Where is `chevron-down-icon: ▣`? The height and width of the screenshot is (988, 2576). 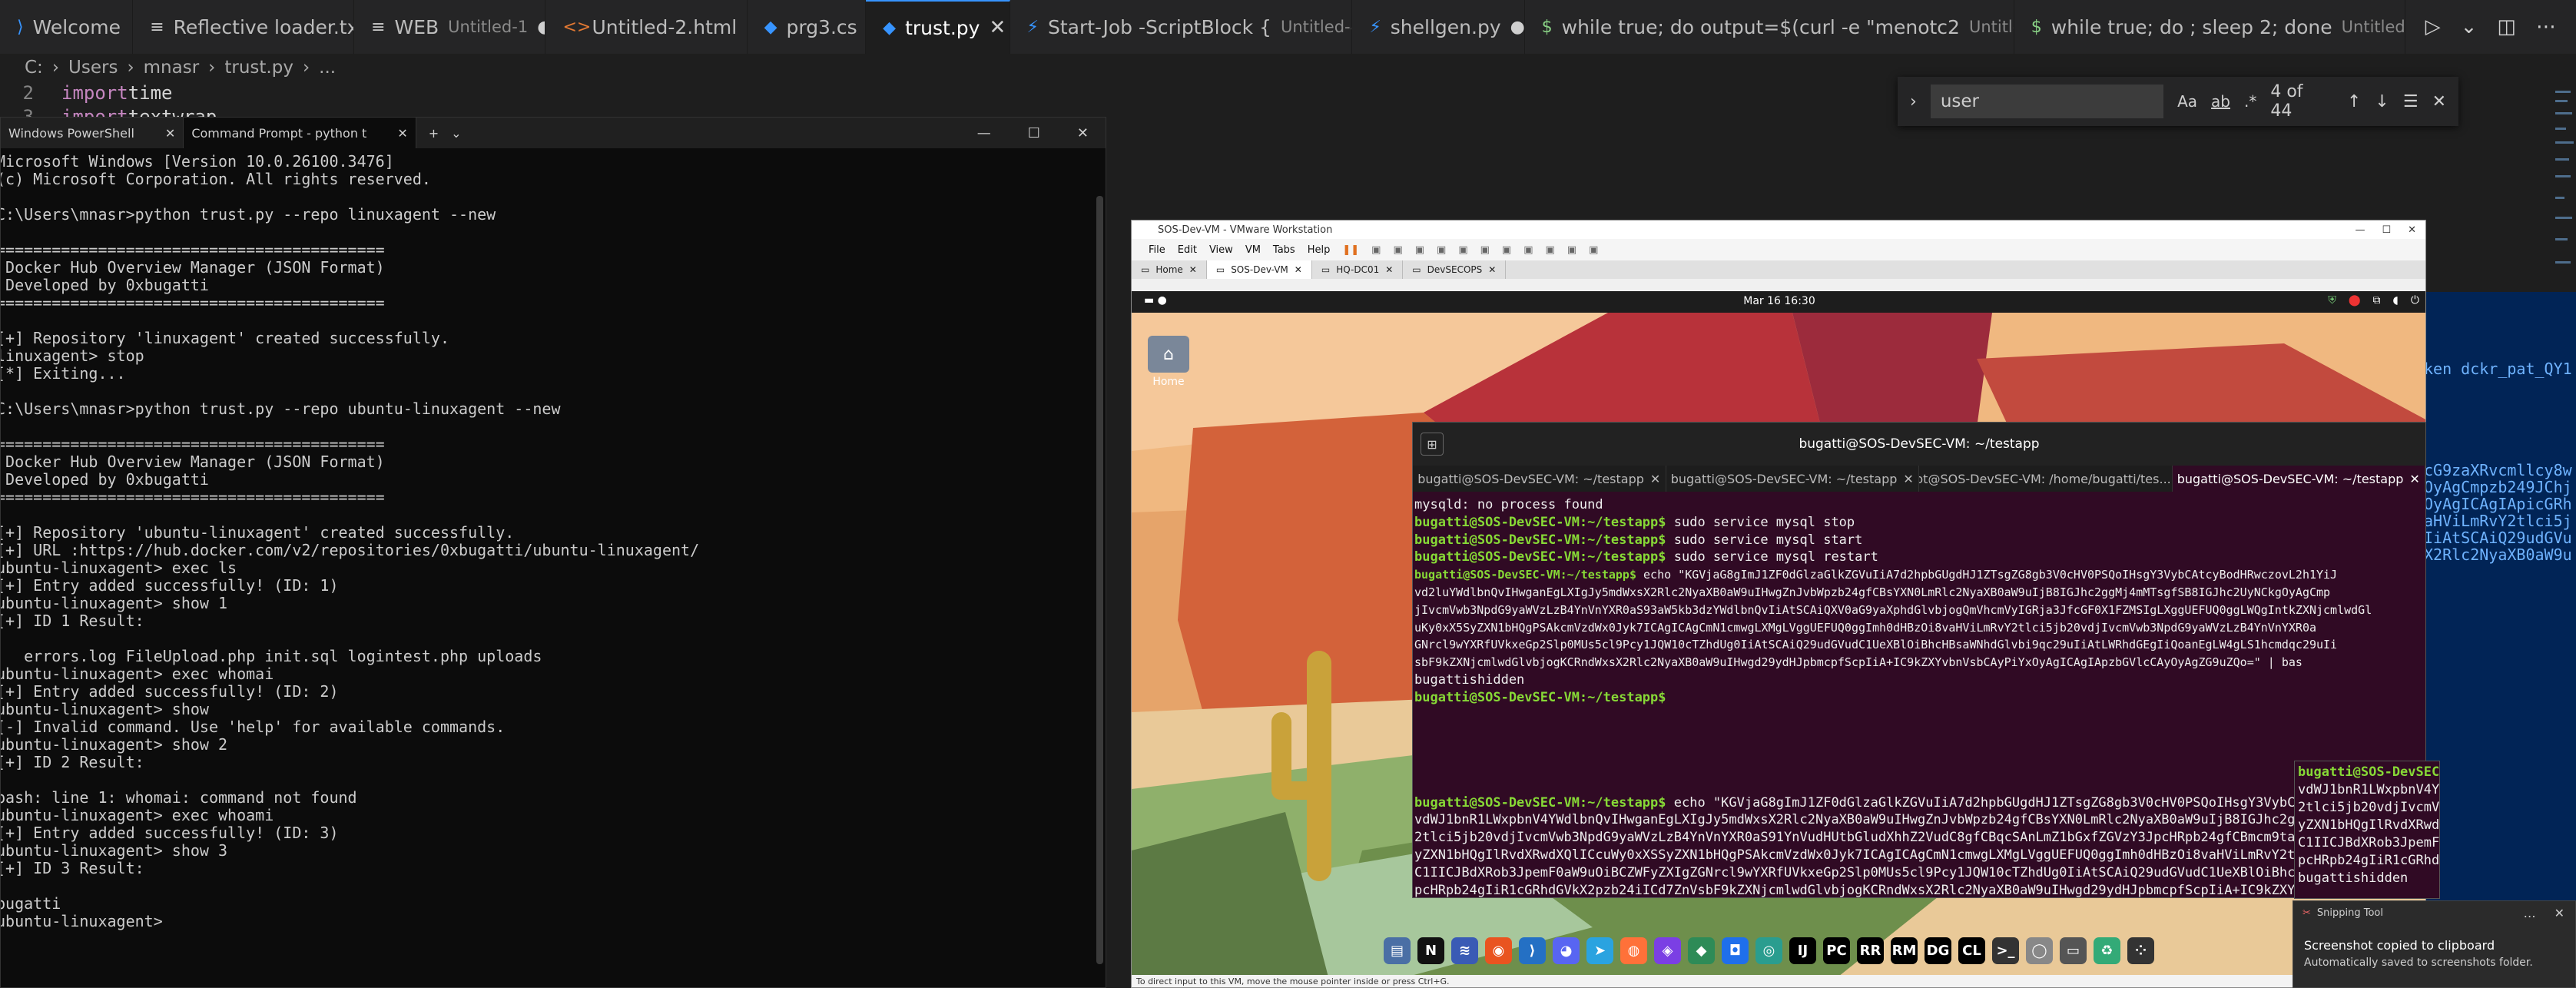
chevron-down-icon: ▣ is located at coordinates (1376, 250).